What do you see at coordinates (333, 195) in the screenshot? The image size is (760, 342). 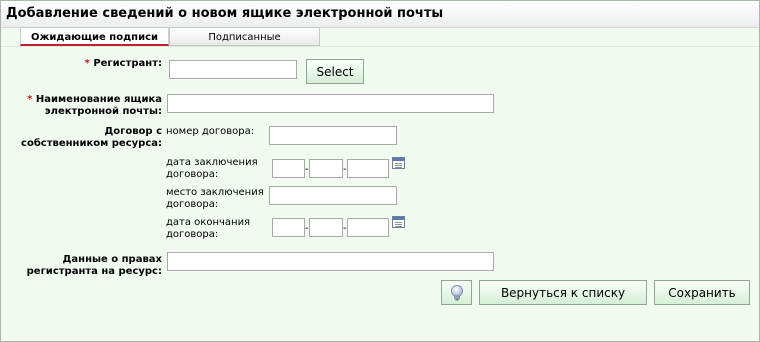 I see `conclusion-place-input` at bounding box center [333, 195].